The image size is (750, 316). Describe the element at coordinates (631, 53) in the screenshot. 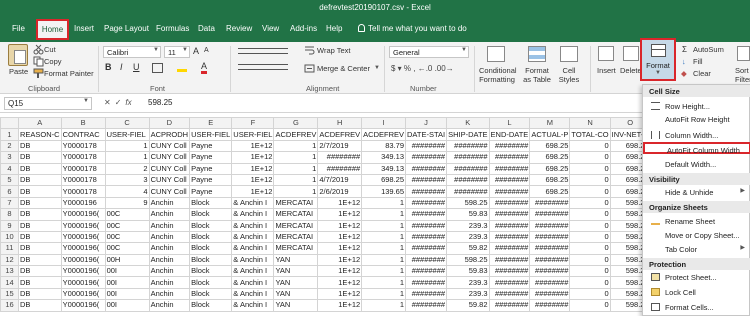

I see `delete-cells-icon` at that location.